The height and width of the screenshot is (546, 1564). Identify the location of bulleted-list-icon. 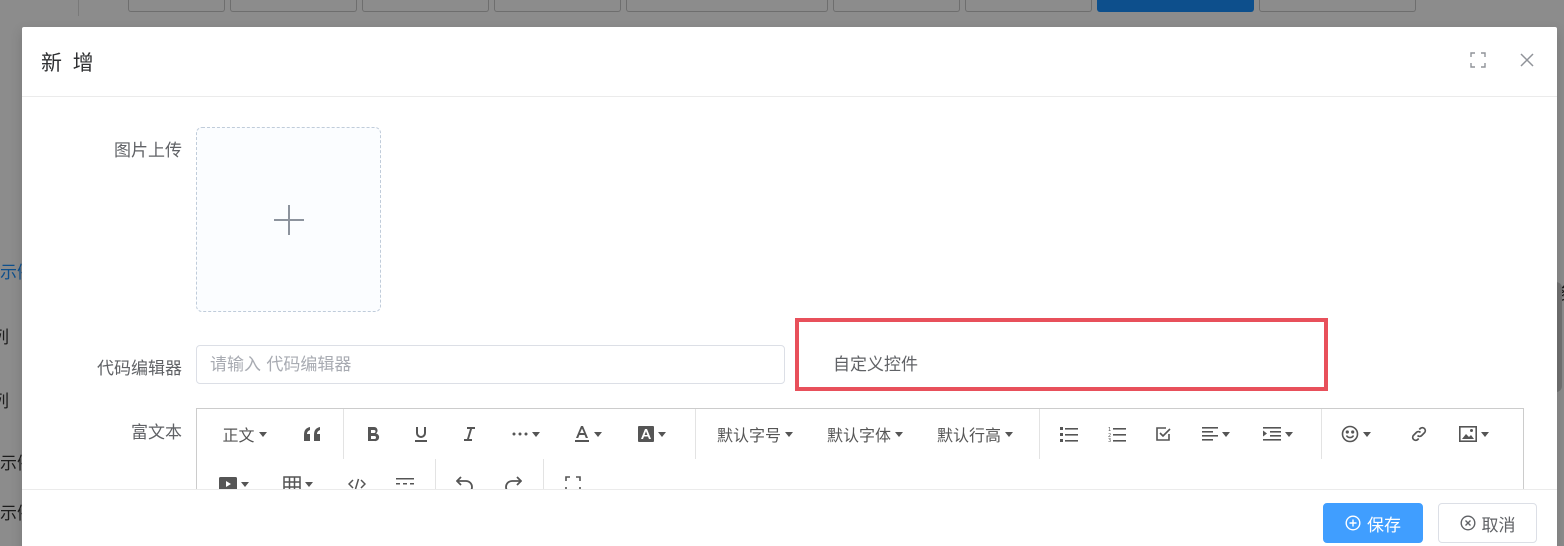
(1069, 434).